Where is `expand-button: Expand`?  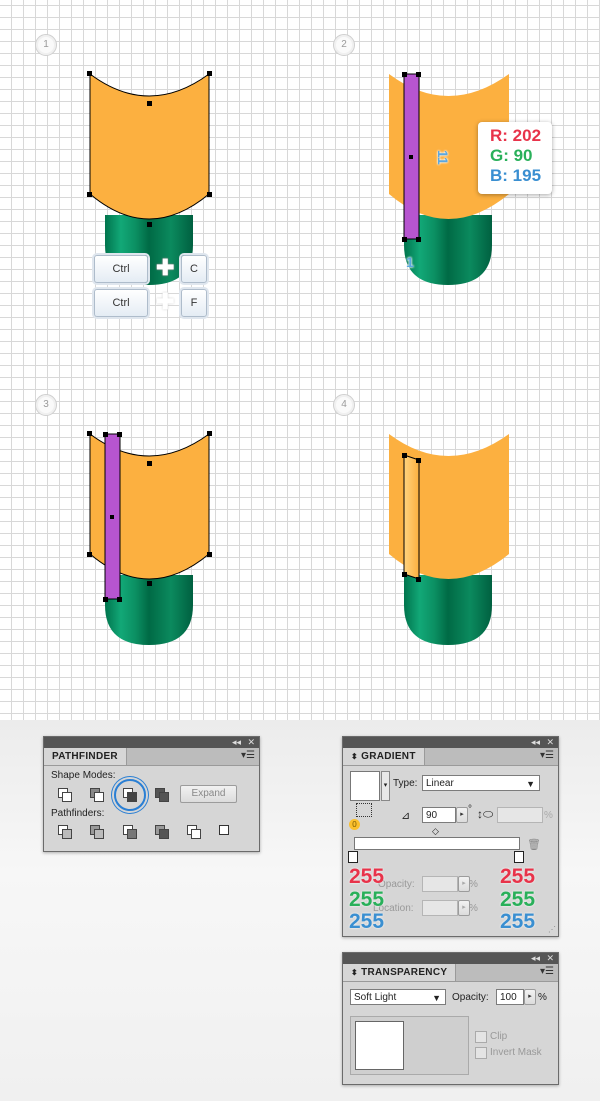 expand-button: Expand is located at coordinates (208, 794).